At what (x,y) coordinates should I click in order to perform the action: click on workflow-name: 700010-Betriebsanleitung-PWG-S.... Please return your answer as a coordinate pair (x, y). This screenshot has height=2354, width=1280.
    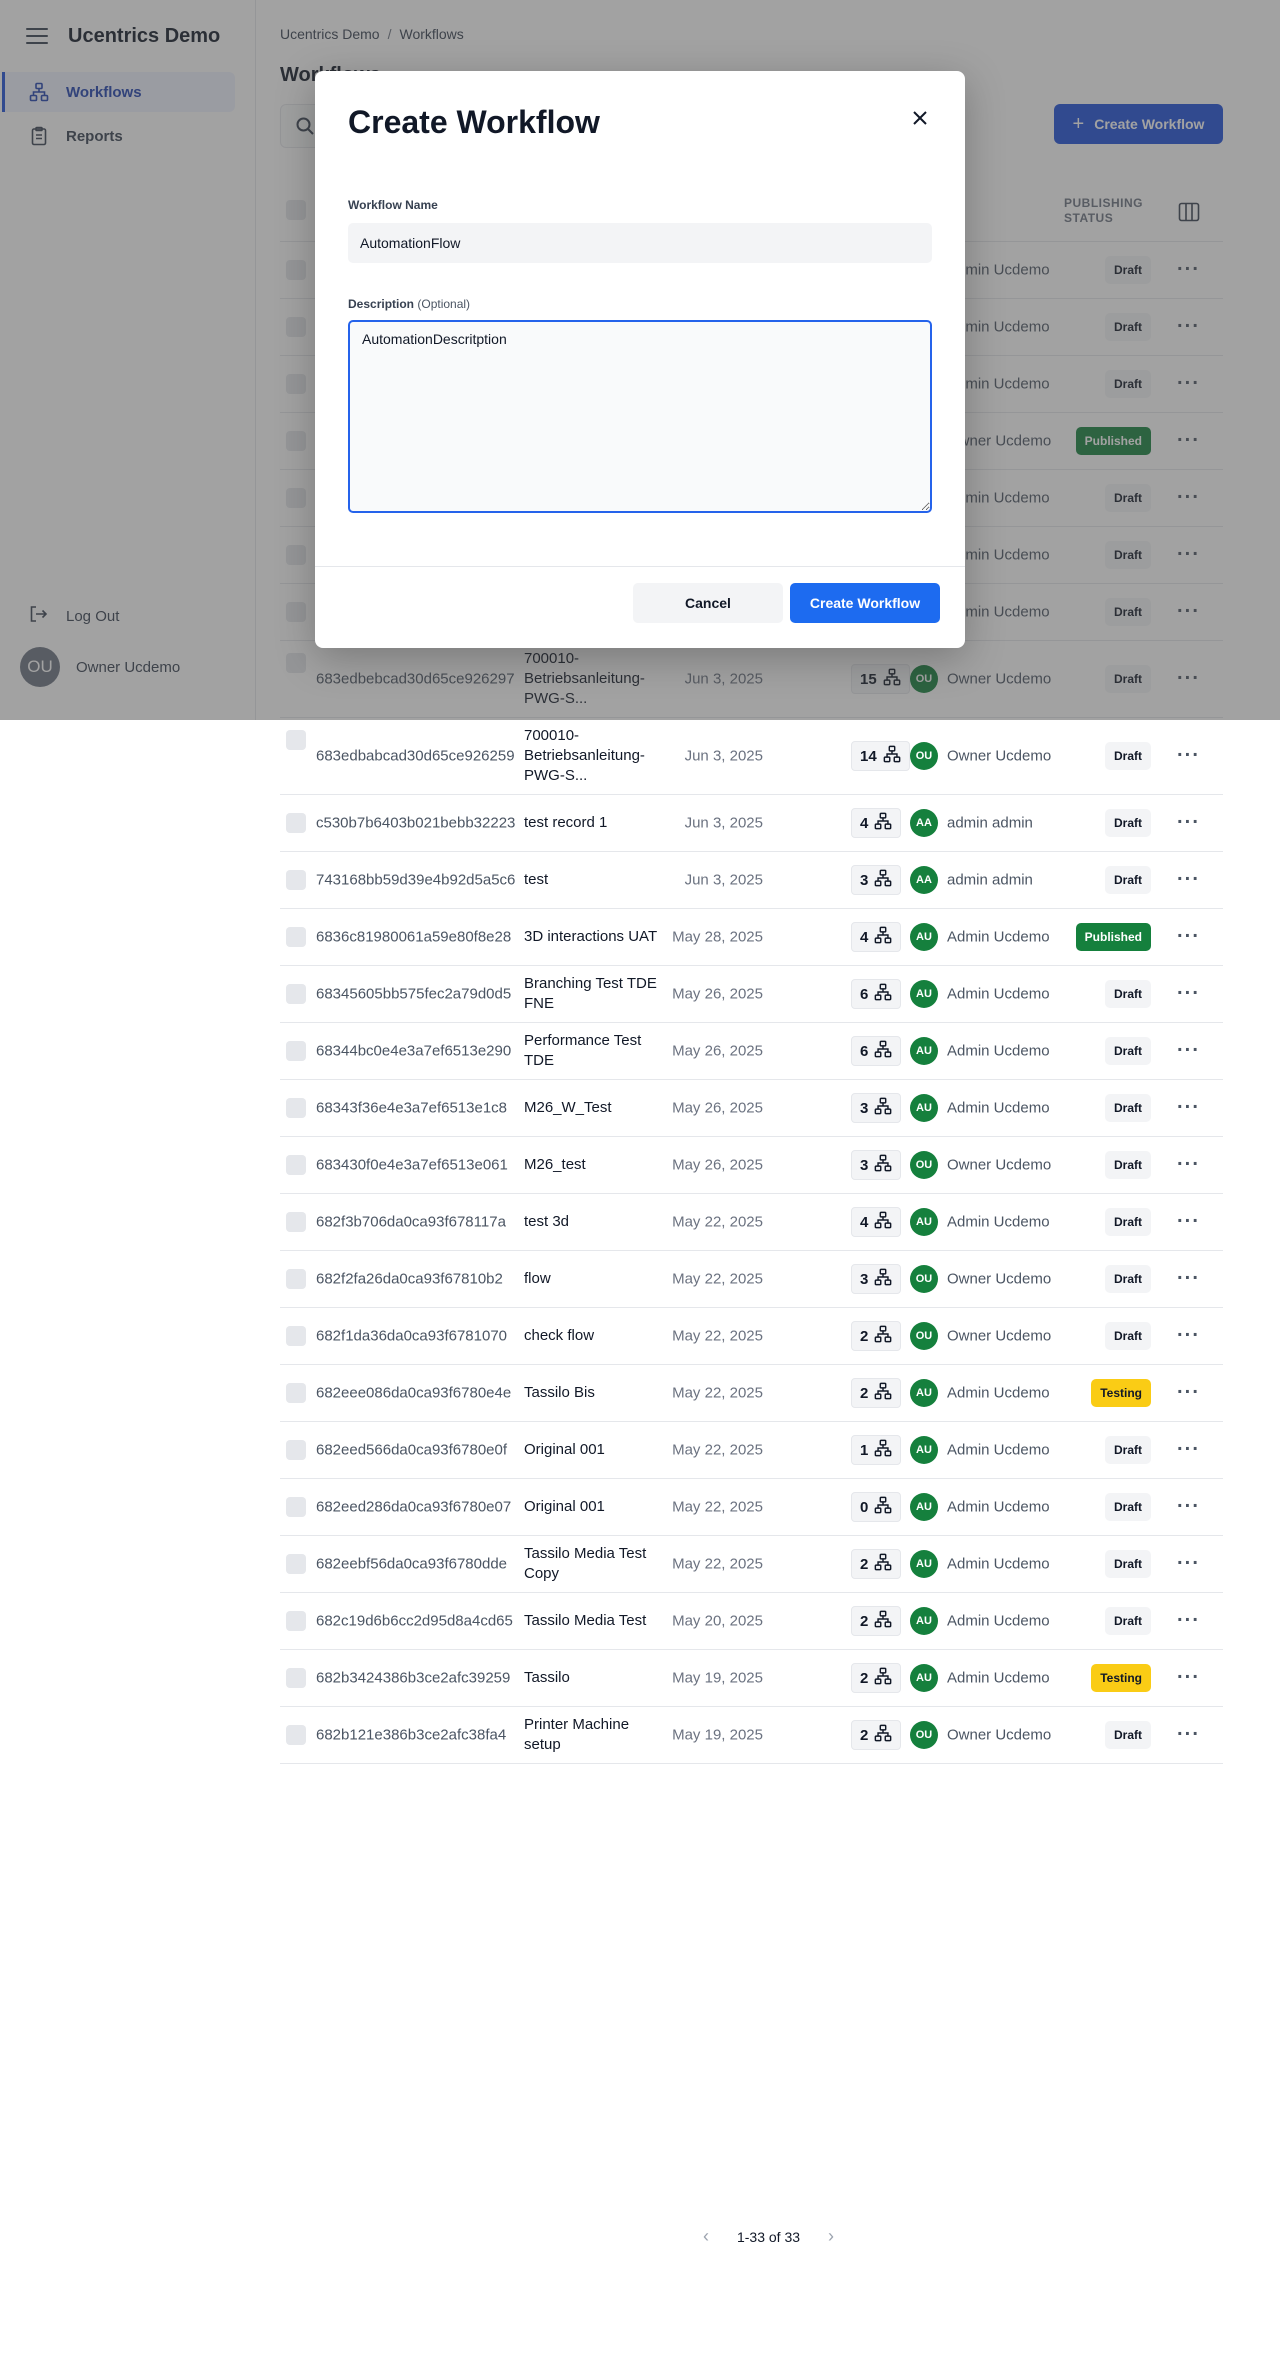
    Looking at the image, I should click on (594, 756).